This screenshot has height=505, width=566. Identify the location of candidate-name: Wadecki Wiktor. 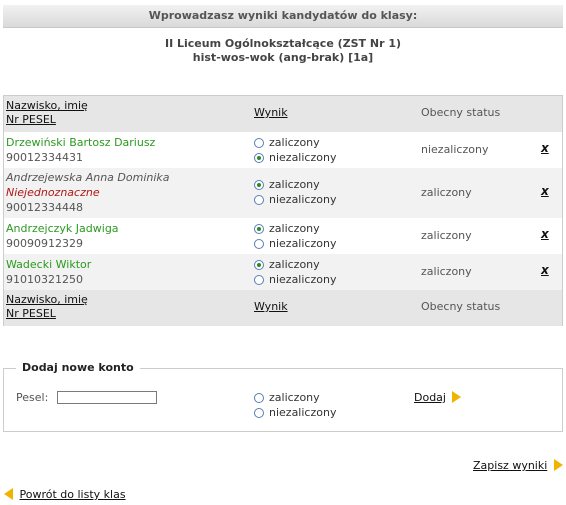
(49, 264).